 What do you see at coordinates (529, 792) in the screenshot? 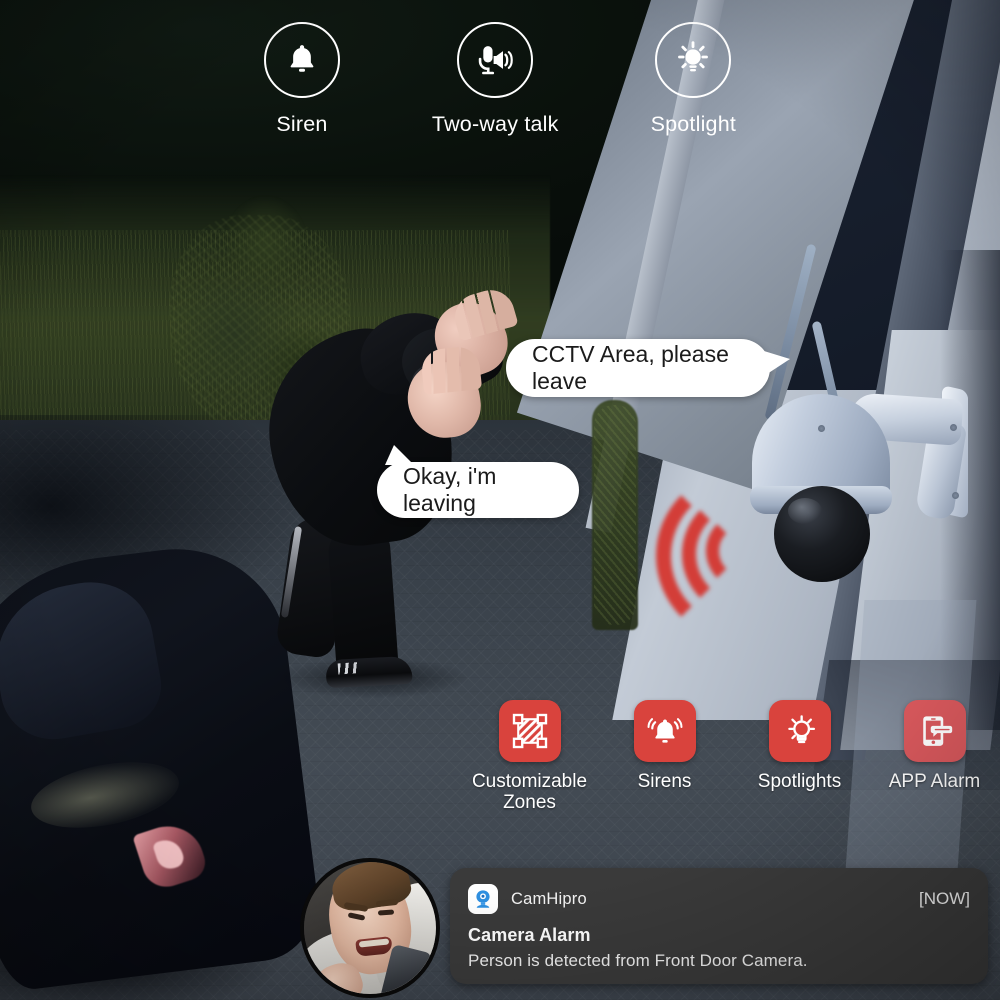
I see `customizable-zones-label: Customizable Zones` at bounding box center [529, 792].